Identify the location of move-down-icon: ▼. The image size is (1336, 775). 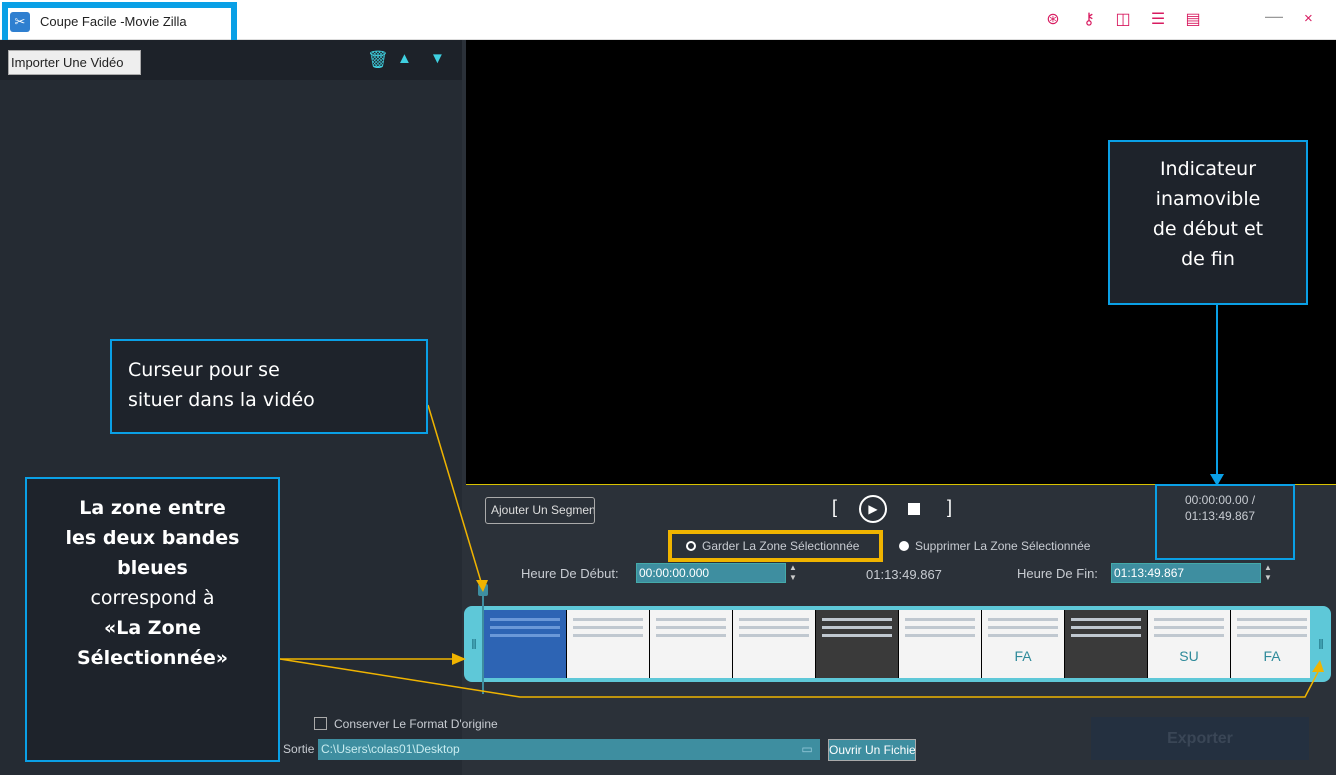
(437, 58).